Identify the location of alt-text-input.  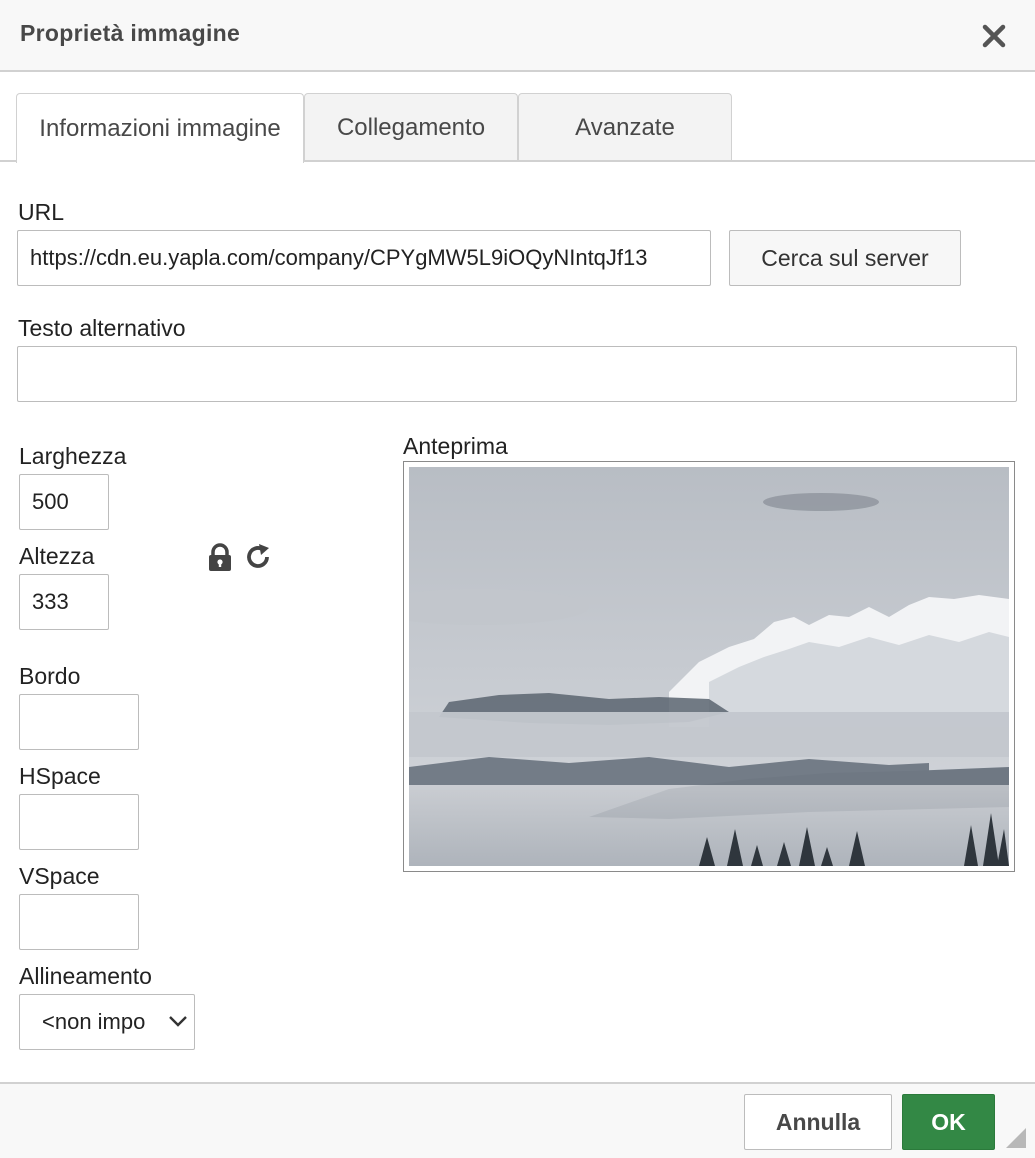
(517, 374).